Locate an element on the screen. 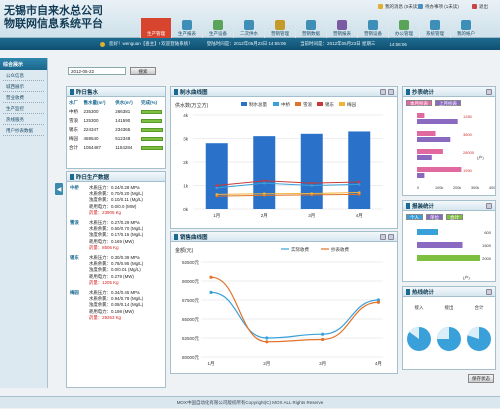  nav-item: 营销管理 is located at coordinates (279, 28).